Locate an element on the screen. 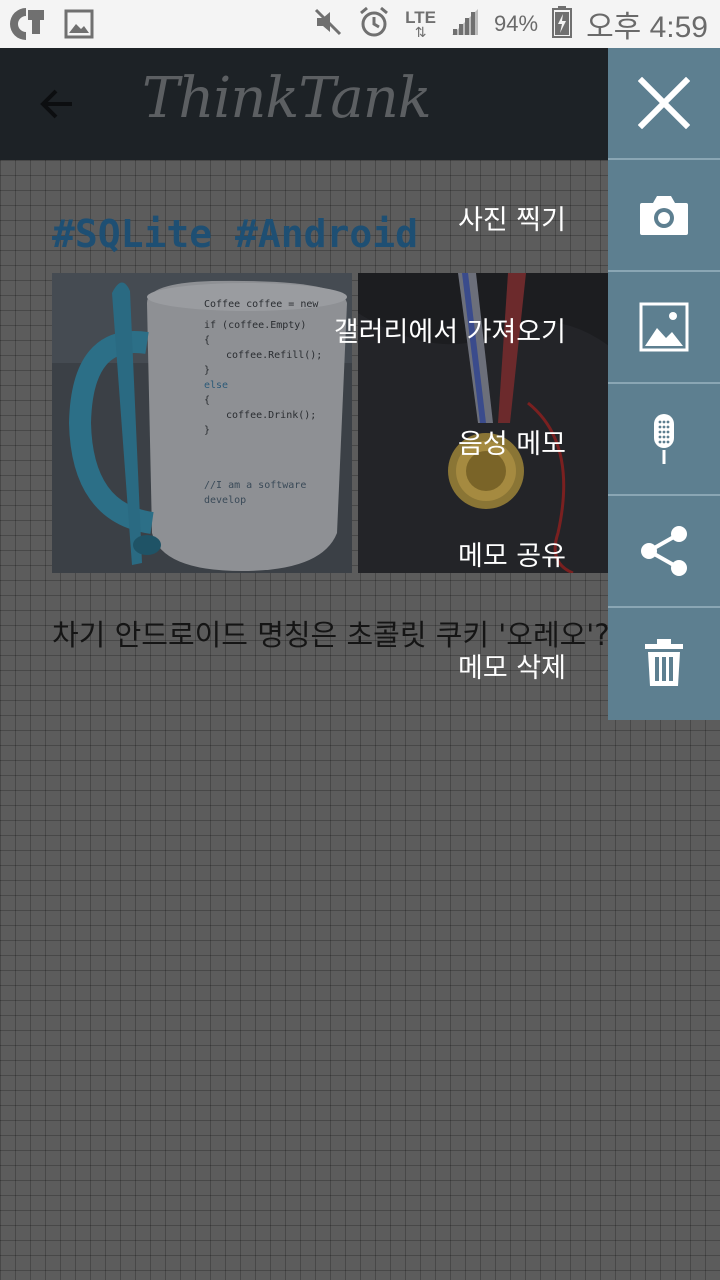 The image size is (720, 1280). clock: 오후 4:59 is located at coordinates (647, 27).